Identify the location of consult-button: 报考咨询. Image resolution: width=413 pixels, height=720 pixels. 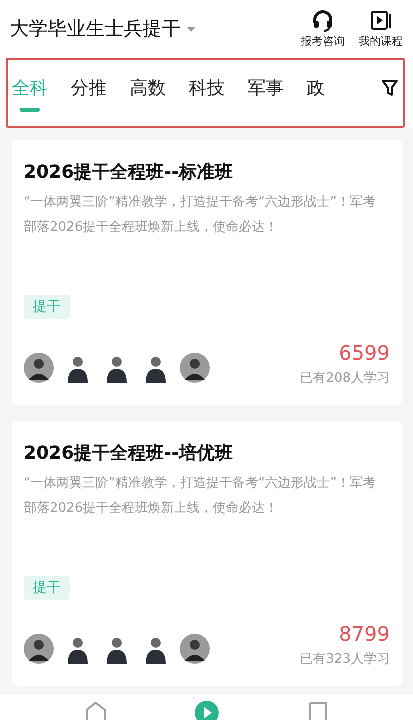
(323, 29).